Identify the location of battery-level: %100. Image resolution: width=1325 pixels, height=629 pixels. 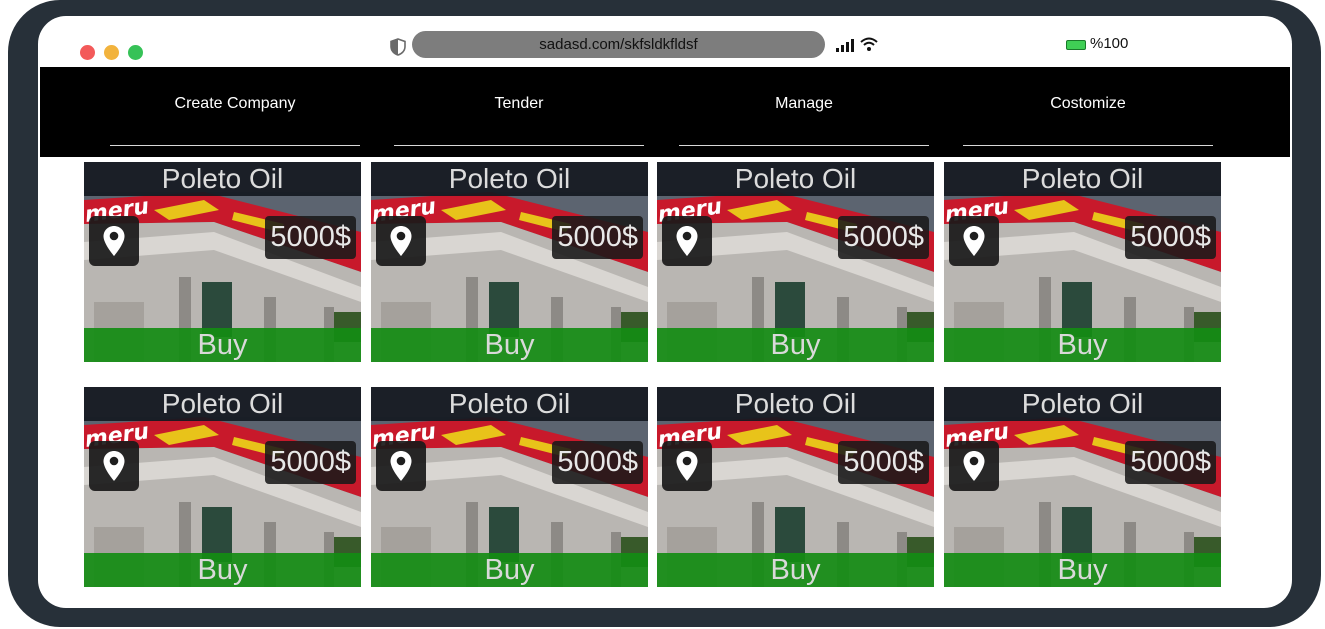
(1109, 43).